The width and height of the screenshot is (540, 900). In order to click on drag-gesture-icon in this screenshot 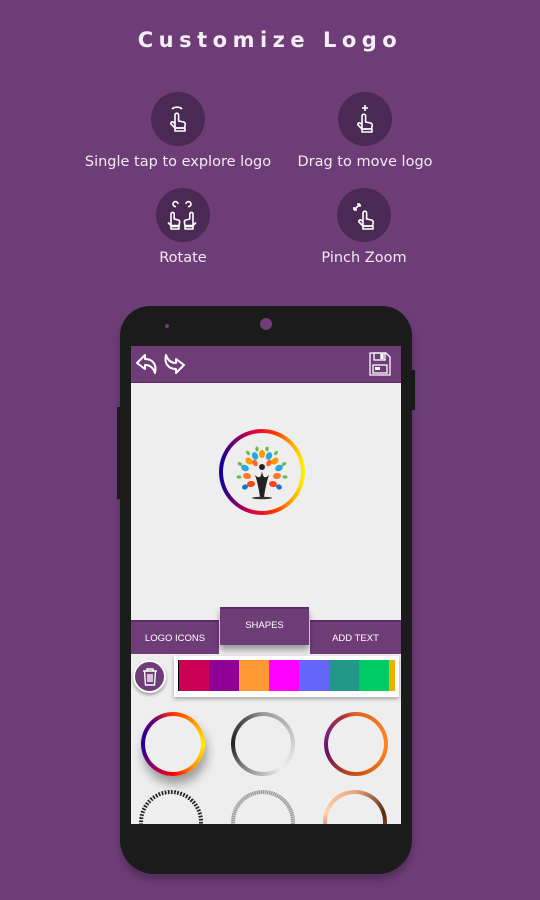, I will do `click(365, 119)`.